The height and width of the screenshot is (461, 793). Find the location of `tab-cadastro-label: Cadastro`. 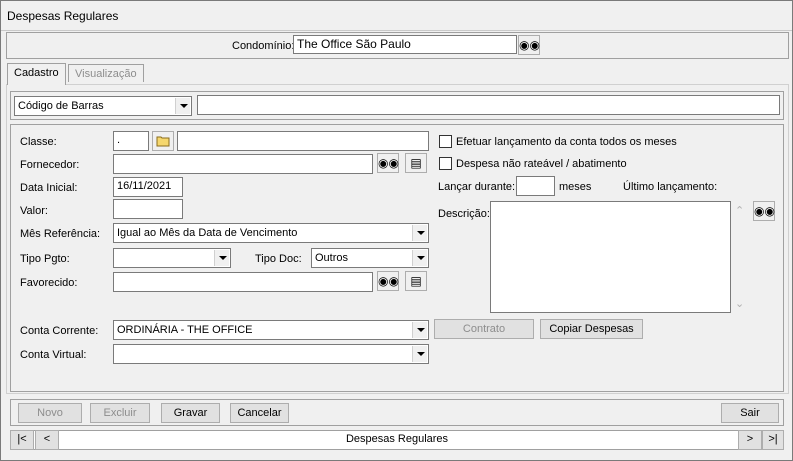

tab-cadastro-label: Cadastro is located at coordinates (36, 73).